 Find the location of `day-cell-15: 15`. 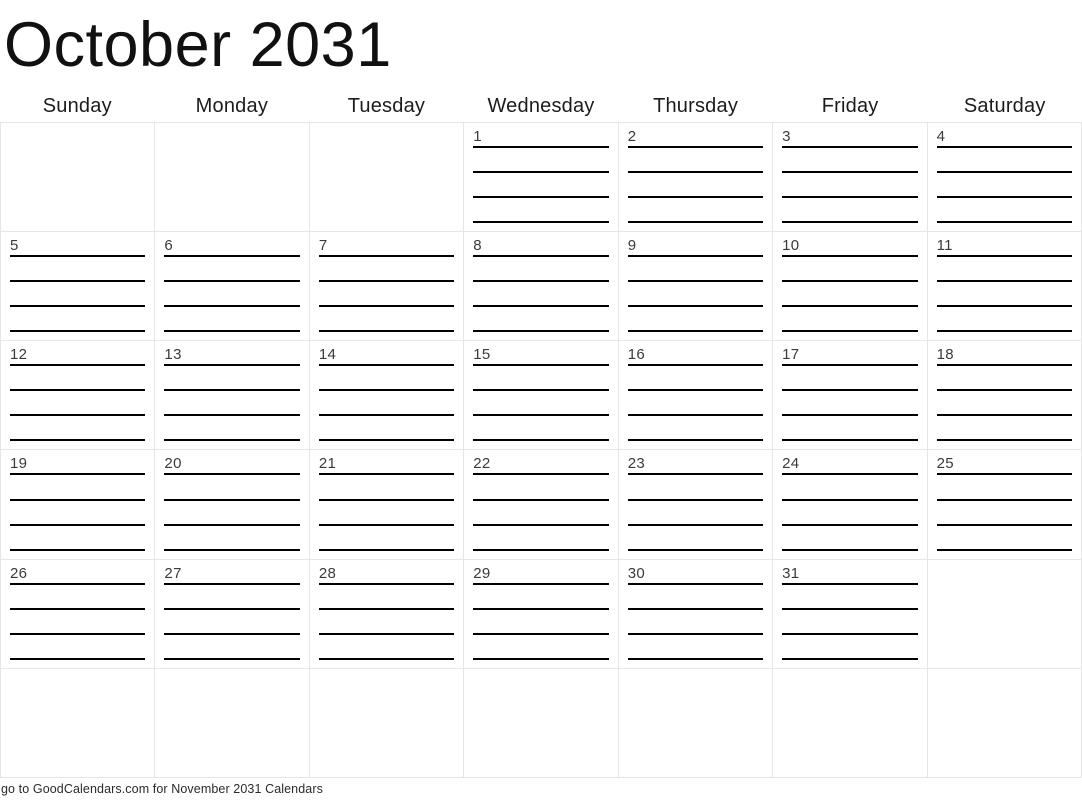

day-cell-15: 15 is located at coordinates (541, 396).